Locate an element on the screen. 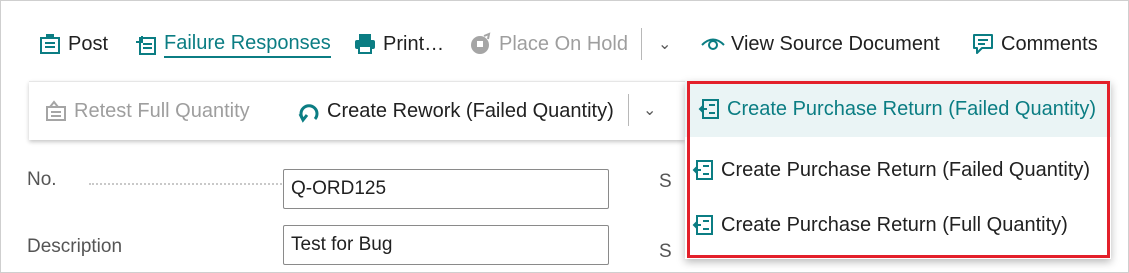  comments-button: Comments is located at coordinates (1034, 44).